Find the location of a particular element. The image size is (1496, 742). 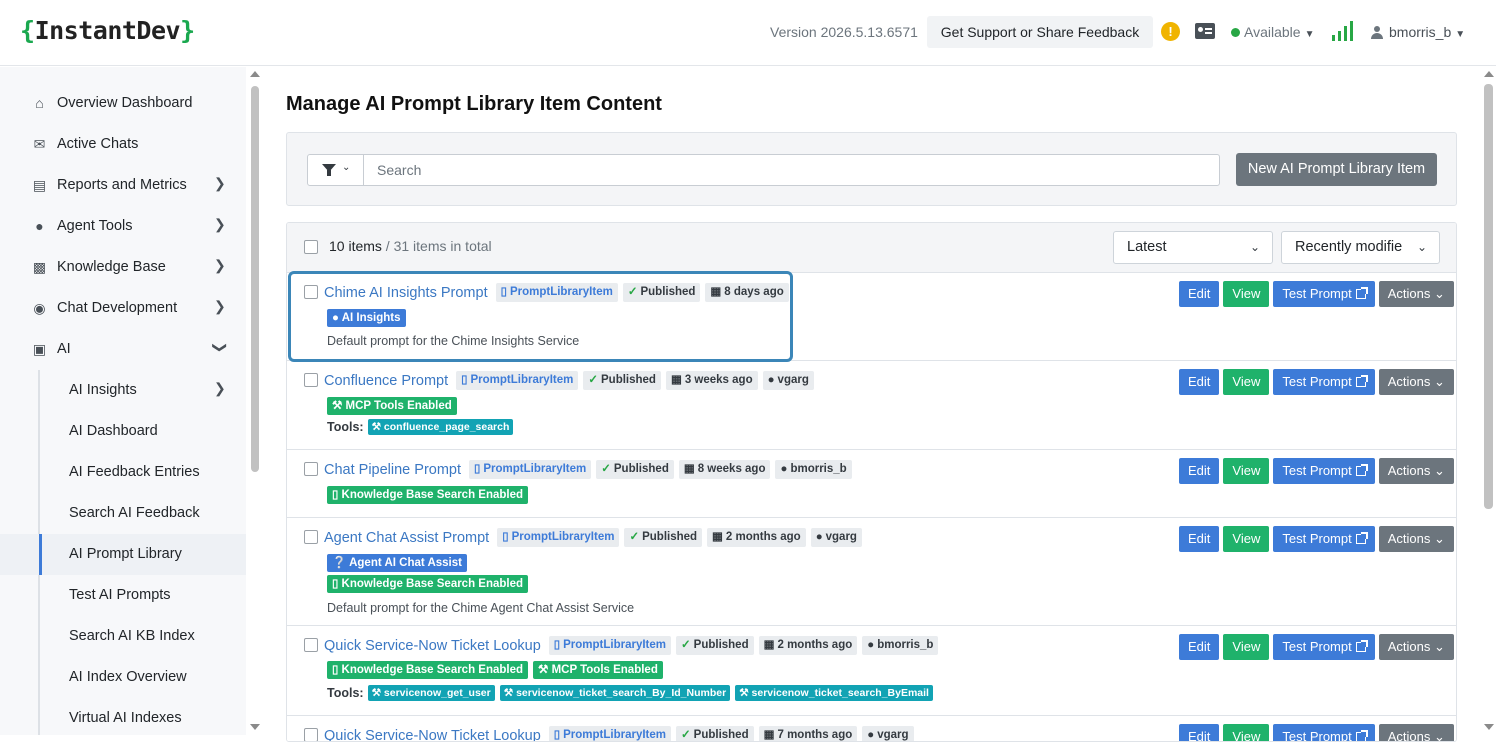

row-actions: EditViewTest Prompt Actions ⌄ is located at coordinates (1316, 733).